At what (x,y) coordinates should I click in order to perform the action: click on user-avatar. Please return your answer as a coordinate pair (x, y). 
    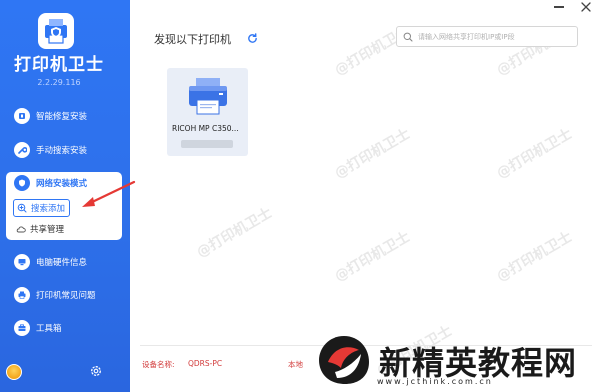
    Looking at the image, I should click on (14, 372).